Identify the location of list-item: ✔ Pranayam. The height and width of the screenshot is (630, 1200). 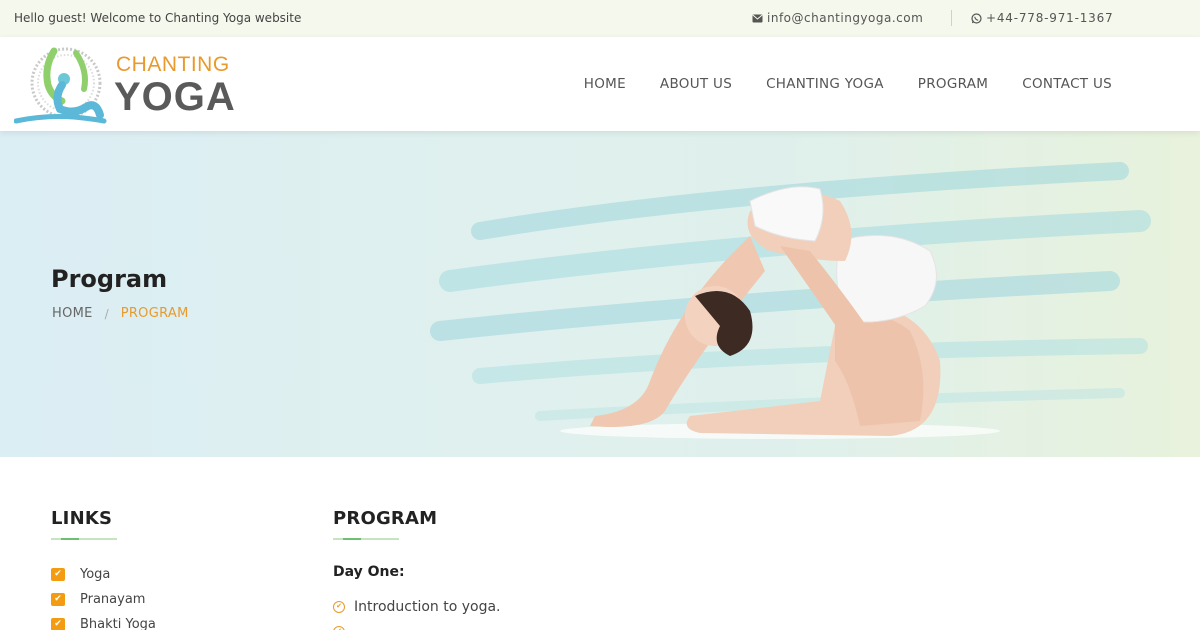
(171, 599).